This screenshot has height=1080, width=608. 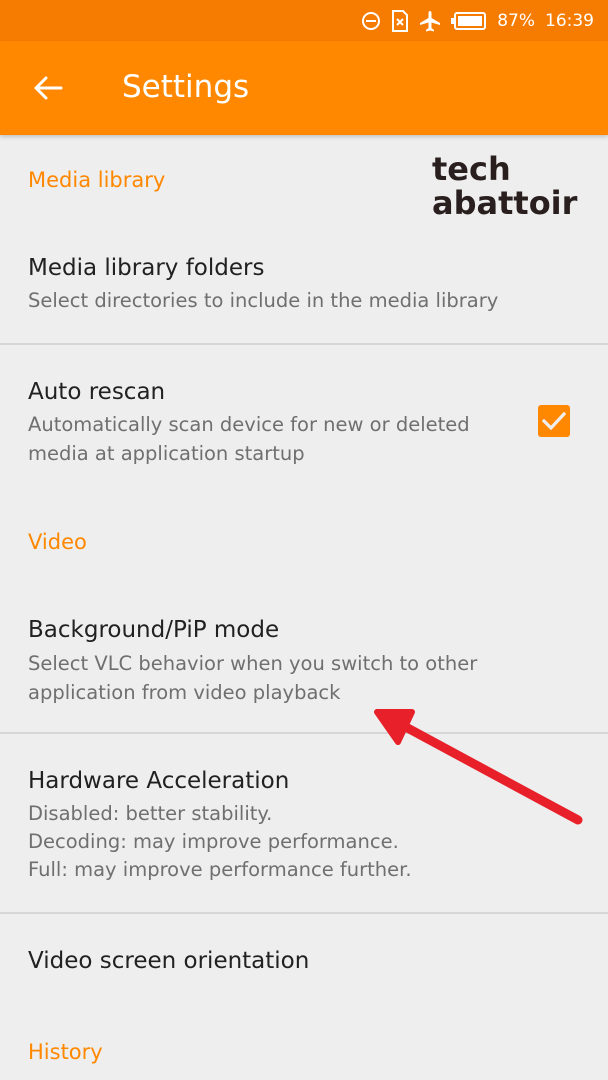 I want to click on preference-summary-line: Decoding: may improve performance., so click(x=213, y=841).